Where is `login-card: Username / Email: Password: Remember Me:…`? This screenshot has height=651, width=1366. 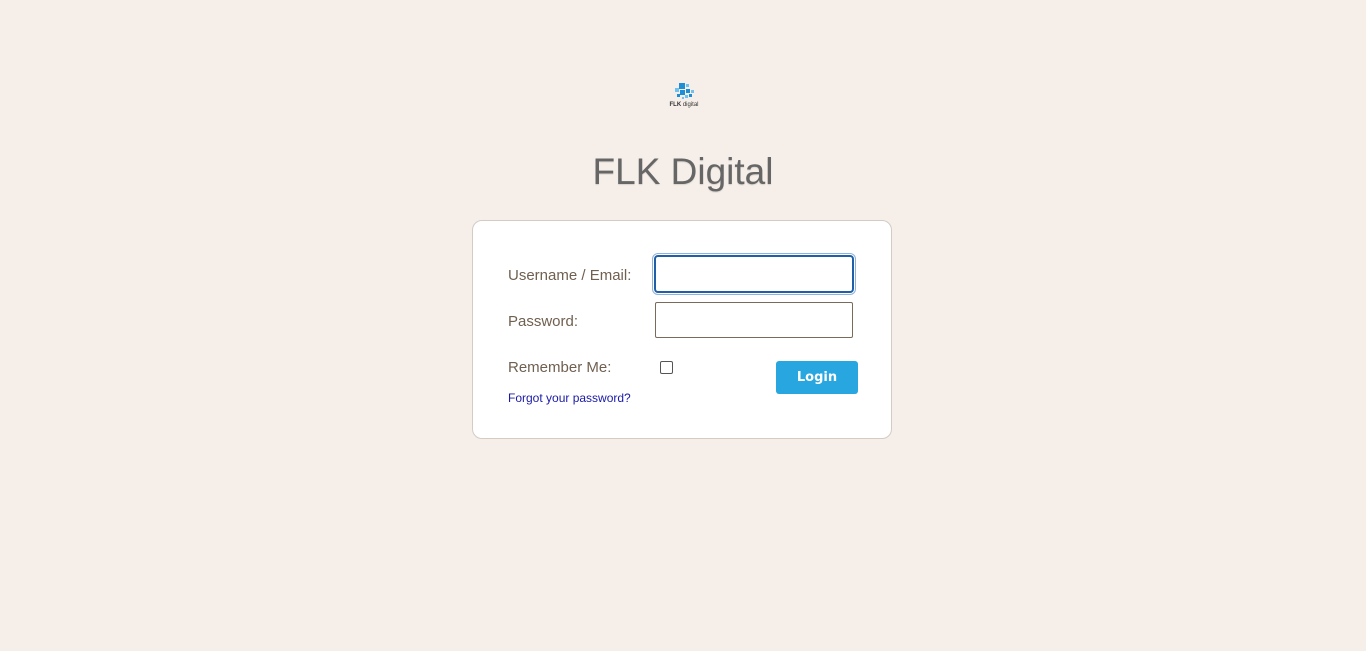 login-card: Username / Email: Password: Remember Me:… is located at coordinates (682, 329).